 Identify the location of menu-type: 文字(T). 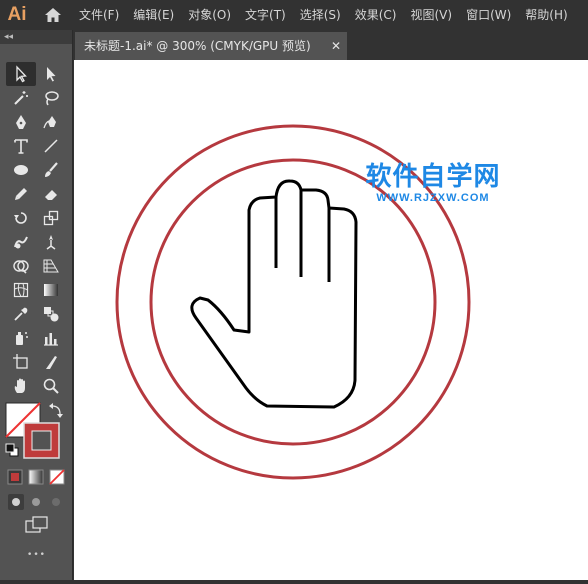
(265, 15).